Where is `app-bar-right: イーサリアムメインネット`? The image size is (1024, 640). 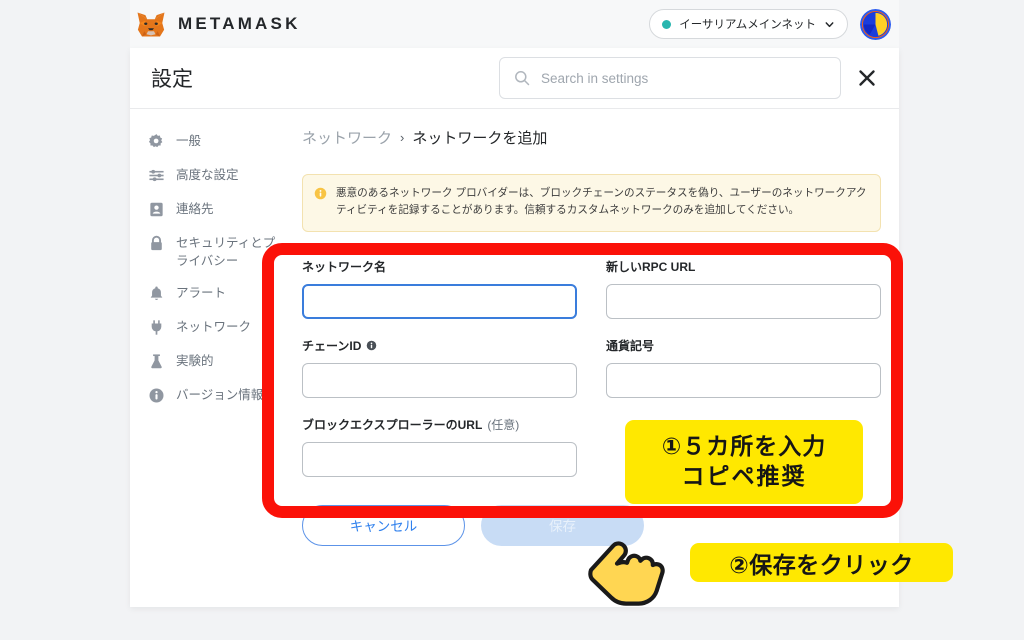 app-bar-right: イーサリアムメインネット is located at coordinates (771, 24).